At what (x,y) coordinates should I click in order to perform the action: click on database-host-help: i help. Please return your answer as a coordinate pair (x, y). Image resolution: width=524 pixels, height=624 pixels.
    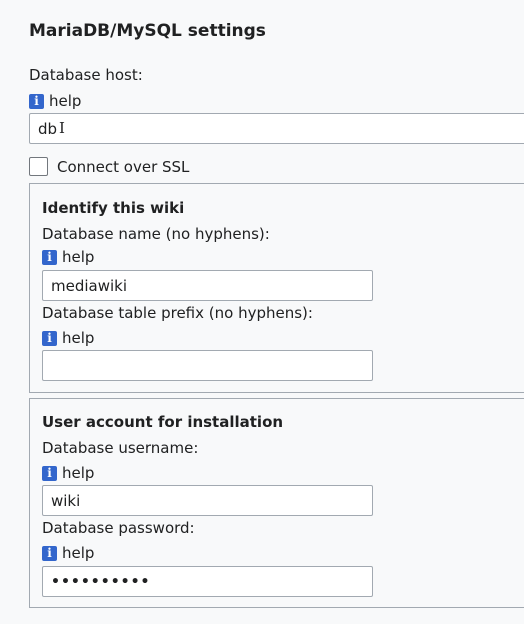
    Looking at the image, I should click on (55, 101).